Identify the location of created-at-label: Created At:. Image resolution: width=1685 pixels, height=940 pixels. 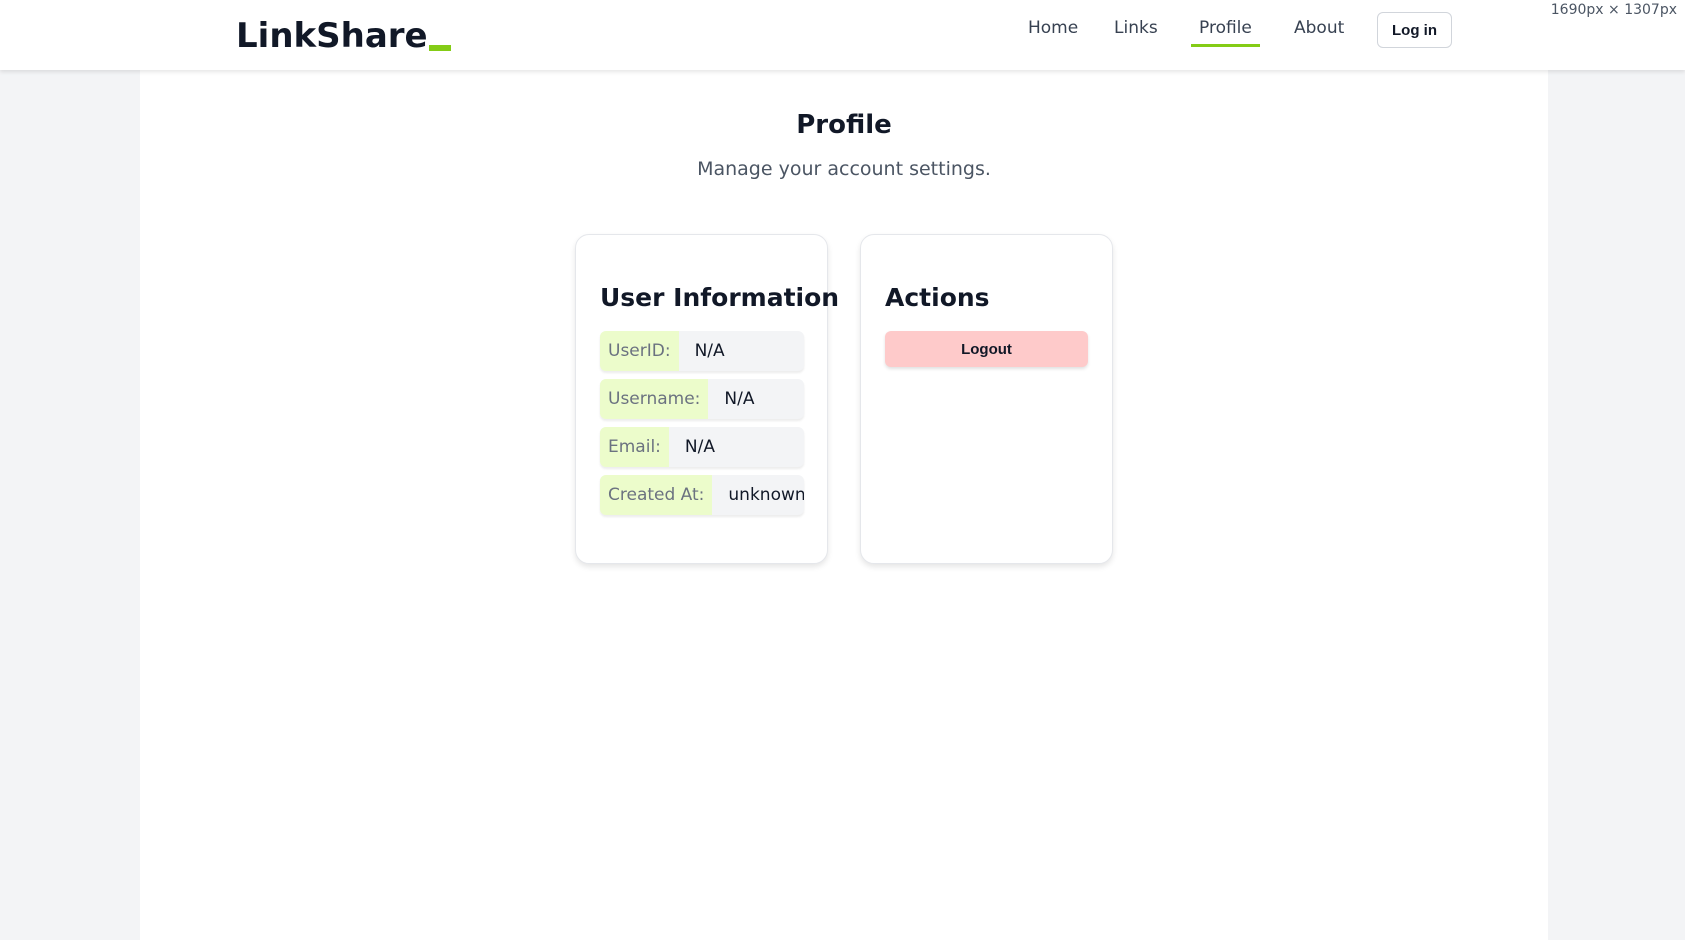
(656, 495).